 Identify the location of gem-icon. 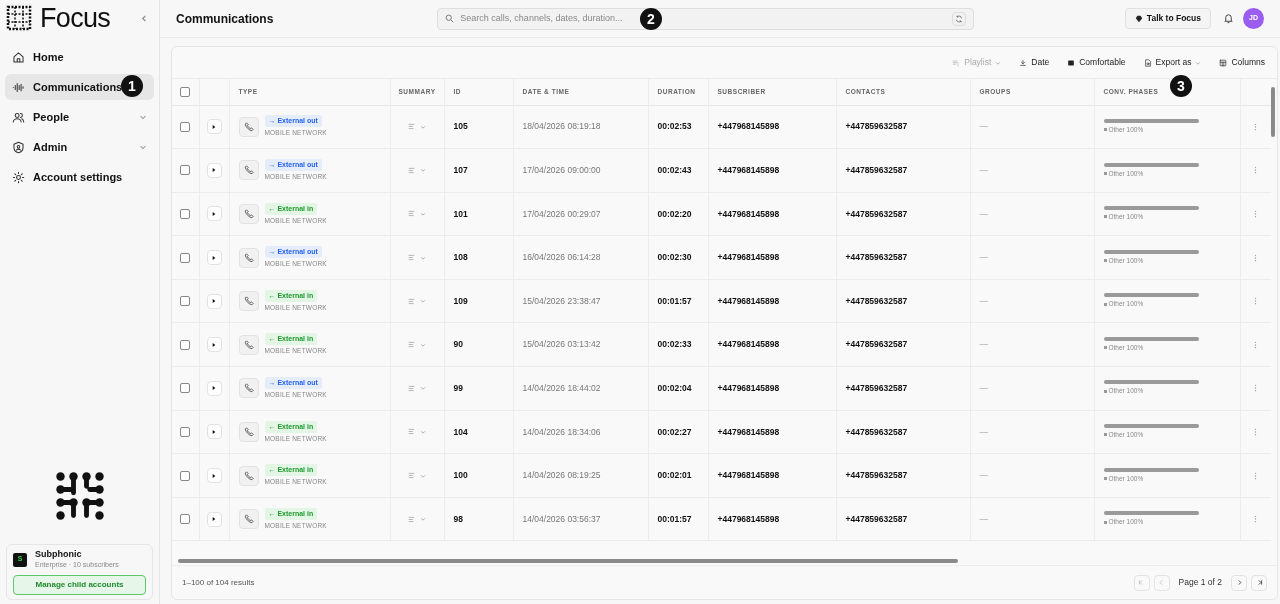
(1138, 18).